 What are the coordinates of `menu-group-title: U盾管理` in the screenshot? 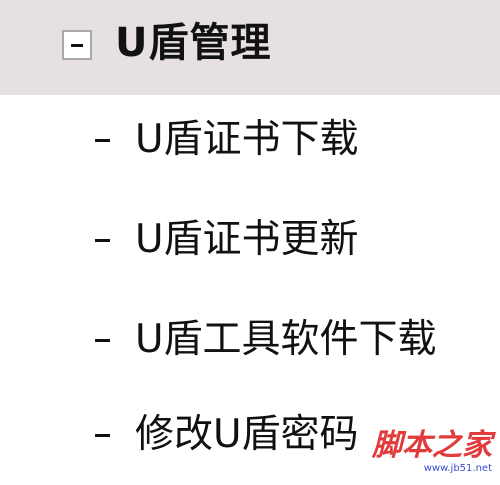 It's located at (193, 43).